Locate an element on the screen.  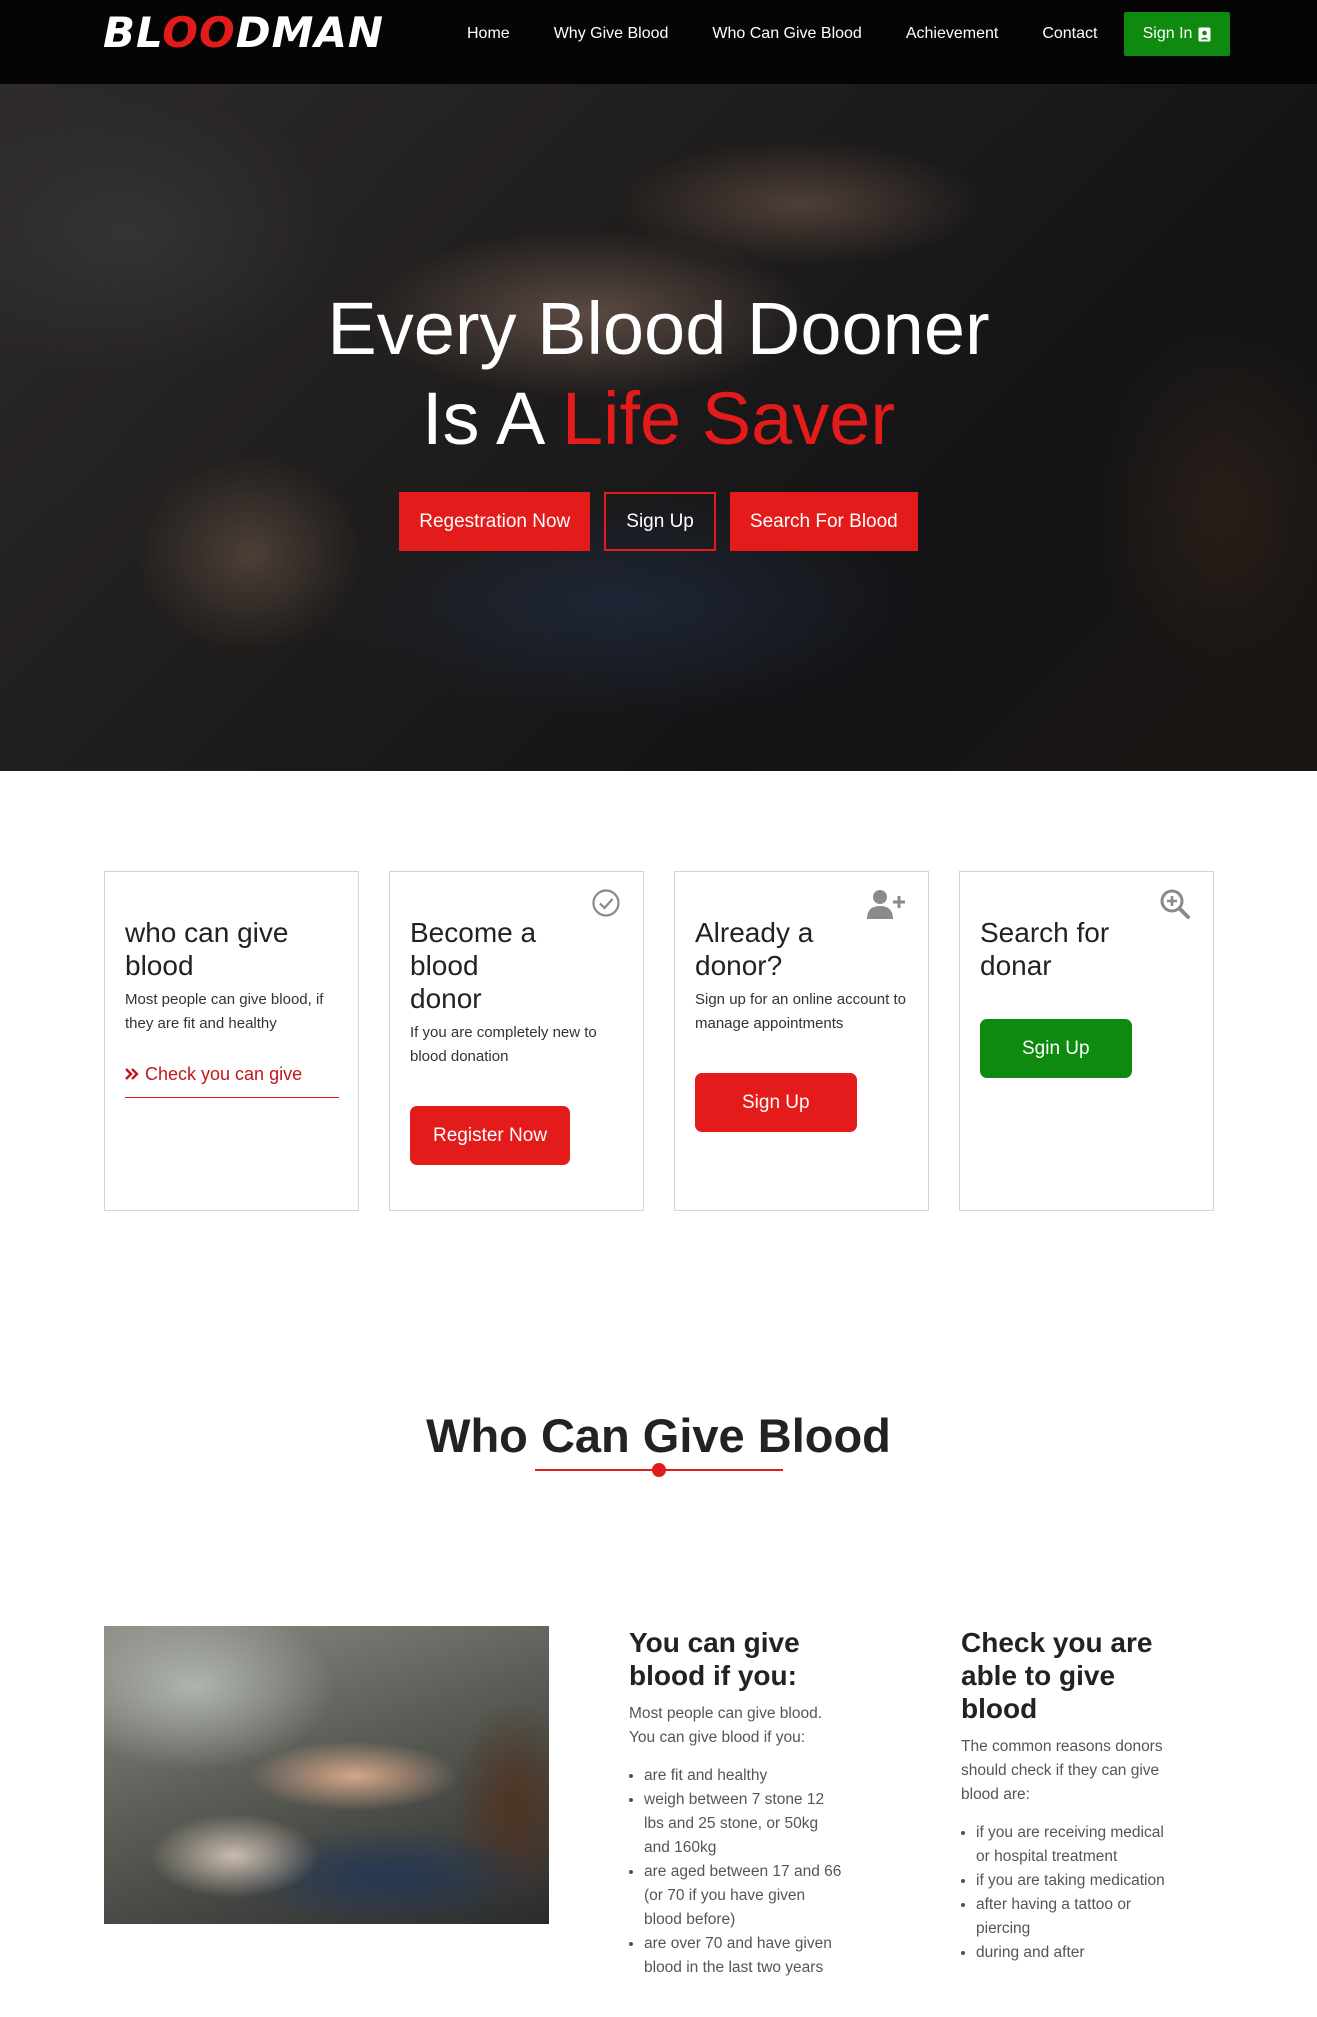
card-title: Become a blood donor is located at coordinates (473, 965).